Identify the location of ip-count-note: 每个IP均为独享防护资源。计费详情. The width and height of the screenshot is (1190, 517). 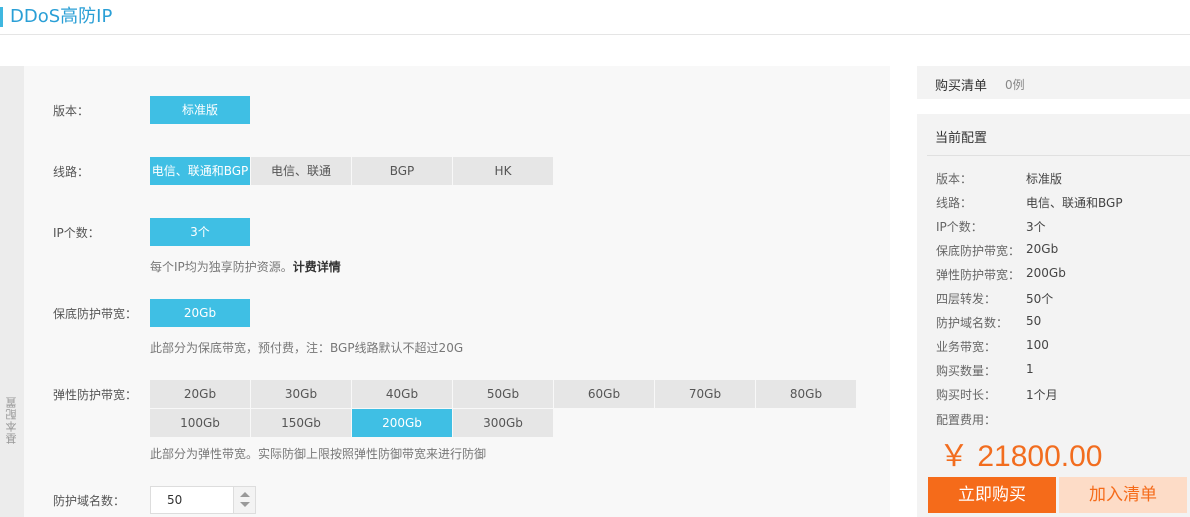
(245, 267).